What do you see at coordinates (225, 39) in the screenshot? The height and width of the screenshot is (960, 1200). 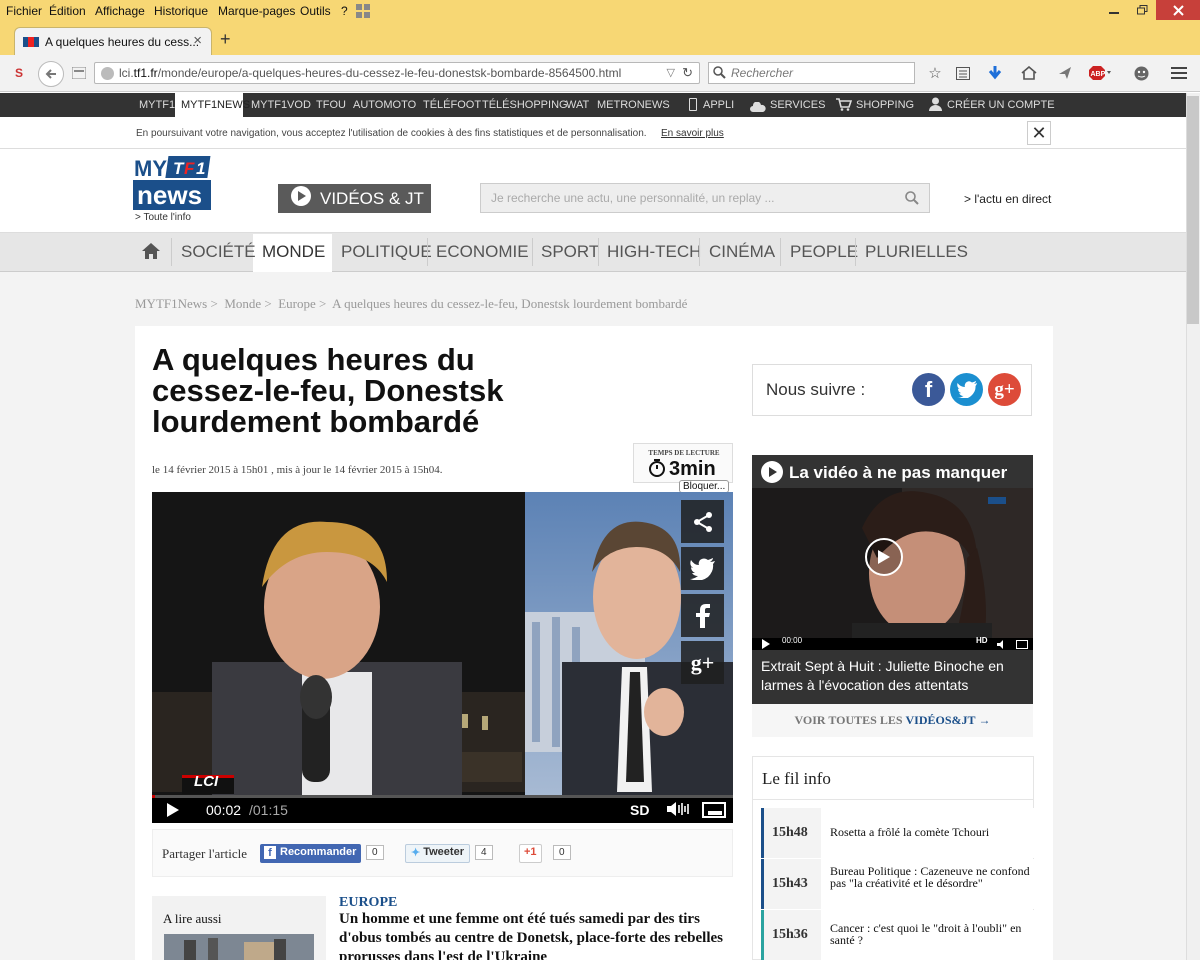 I see `new-tab-button: +` at bounding box center [225, 39].